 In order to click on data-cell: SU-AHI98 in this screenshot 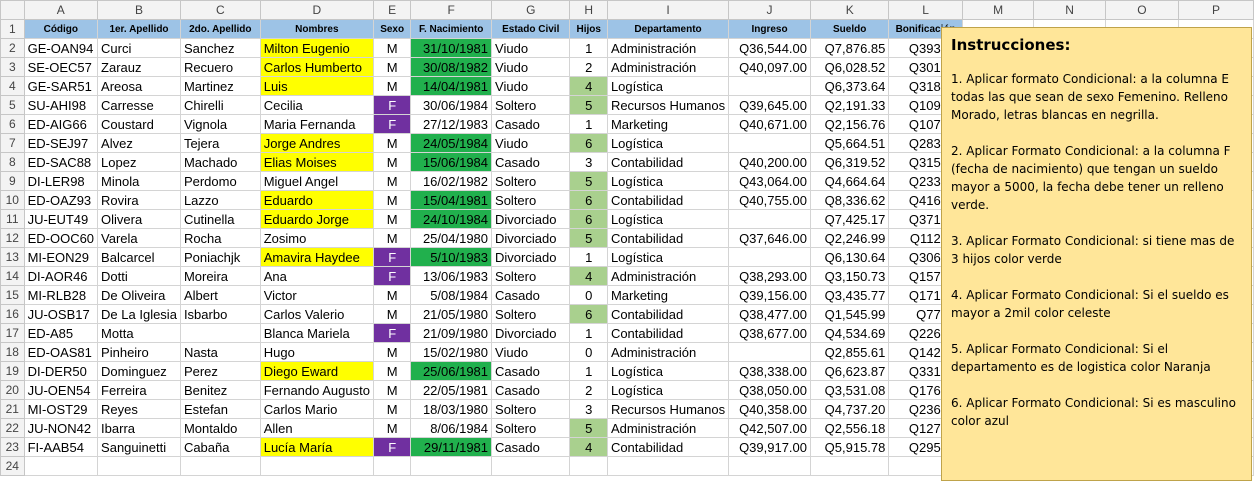, I will do `click(61, 105)`.